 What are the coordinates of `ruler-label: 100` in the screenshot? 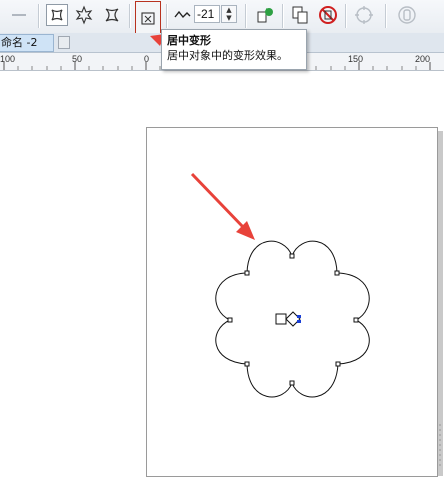 It's located at (8, 59).